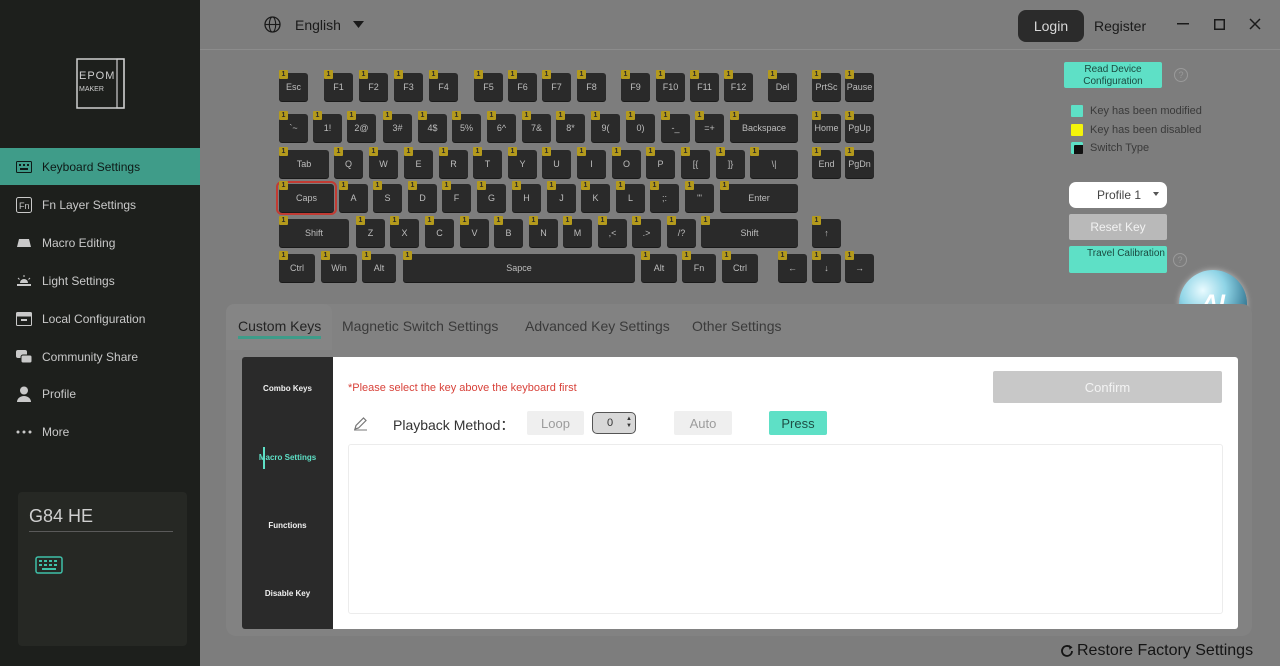  Describe the element at coordinates (100, 318) in the screenshot. I see `sidebar-item-local-configuration: Local Configuration` at that location.